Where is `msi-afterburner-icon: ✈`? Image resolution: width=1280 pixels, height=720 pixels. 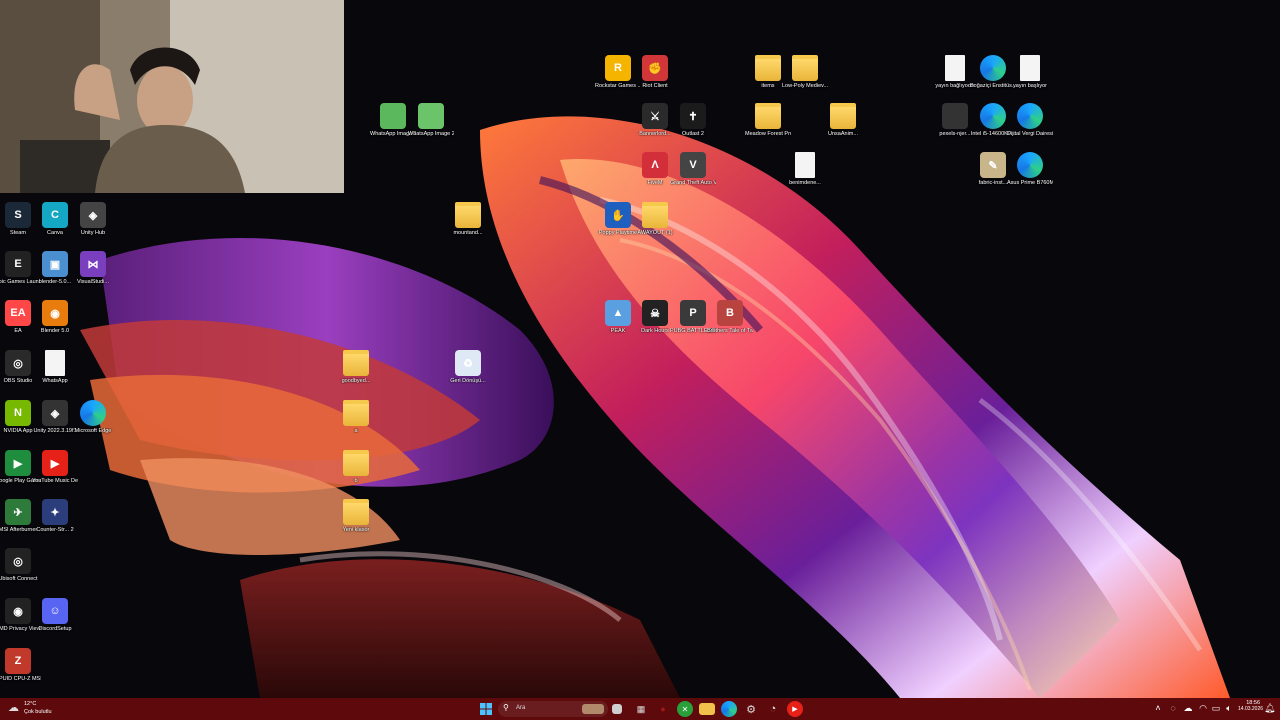 msi-afterburner-icon: ✈ is located at coordinates (18, 512).